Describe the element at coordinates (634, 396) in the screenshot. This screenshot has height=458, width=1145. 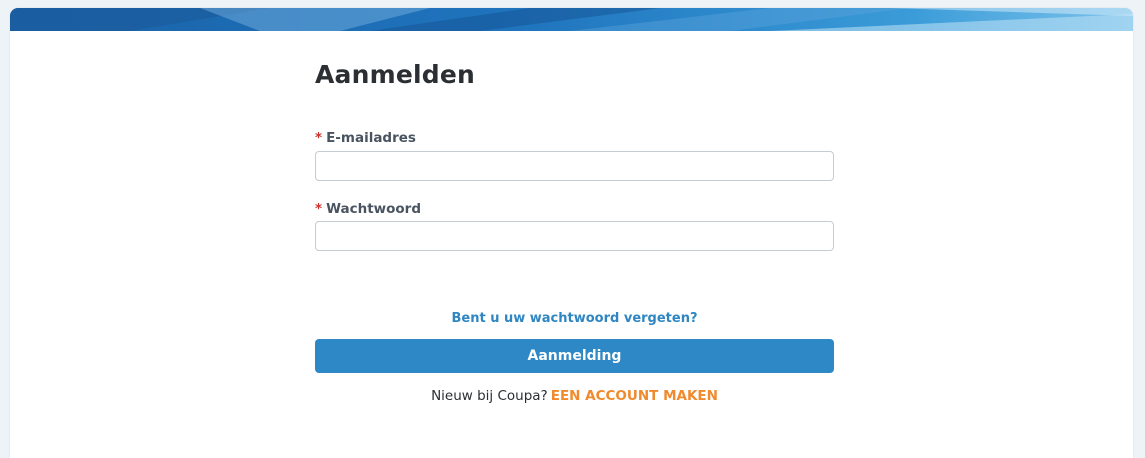
I see `create-account-link: EEN ACCOUNT MAKEN` at that location.